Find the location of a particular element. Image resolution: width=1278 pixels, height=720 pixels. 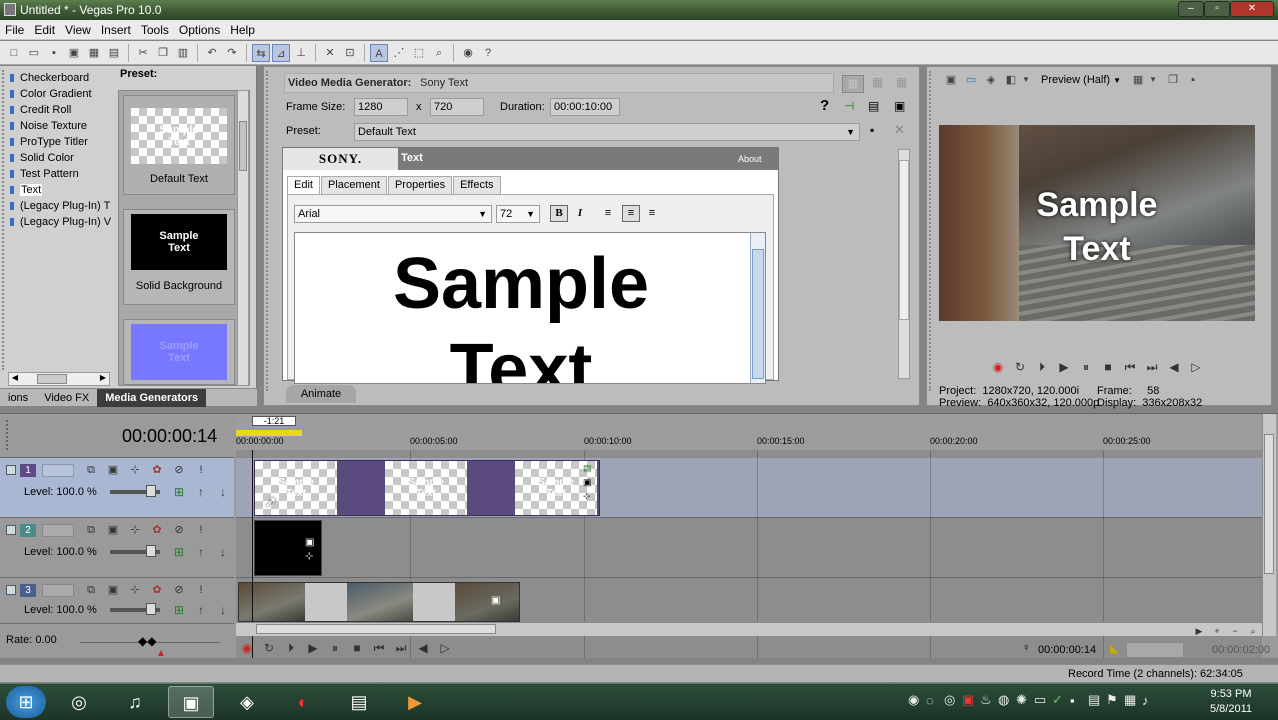

tray-icon: ✓ is located at coordinates (1061, 700).